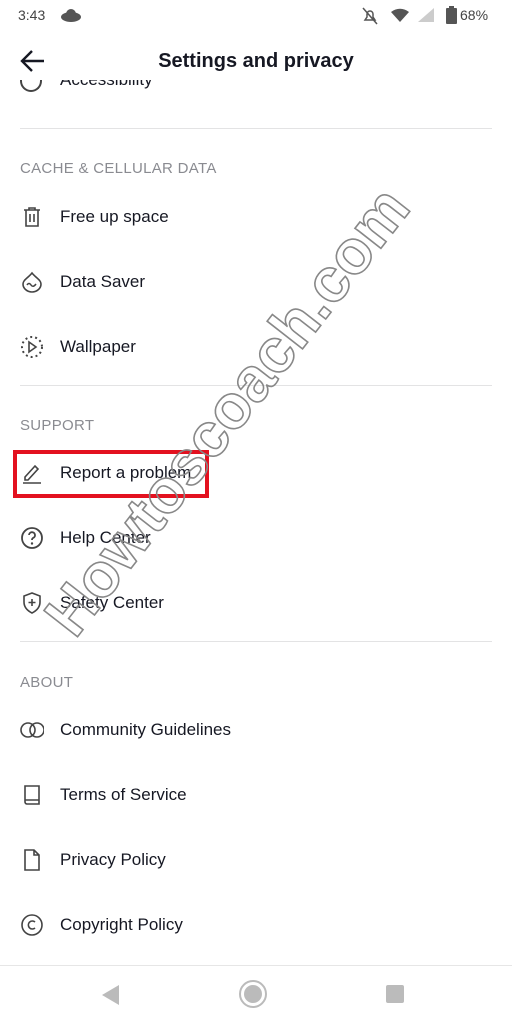 The height and width of the screenshot is (1024, 512). Describe the element at coordinates (113, 859) in the screenshot. I see `item-label: Privacy Policy` at that location.